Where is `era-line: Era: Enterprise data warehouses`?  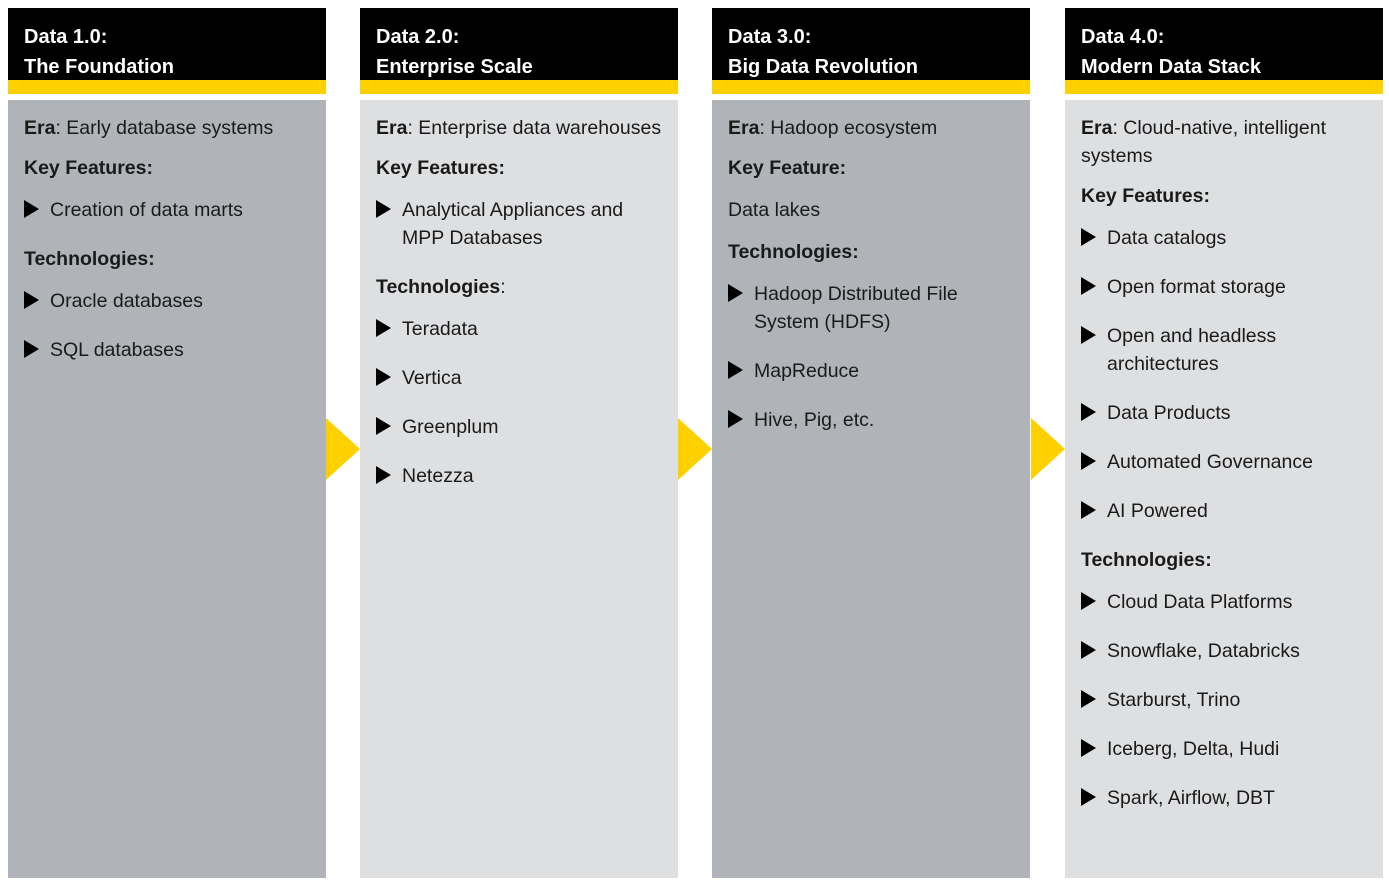 era-line: Era: Enterprise data warehouses is located at coordinates (520, 128).